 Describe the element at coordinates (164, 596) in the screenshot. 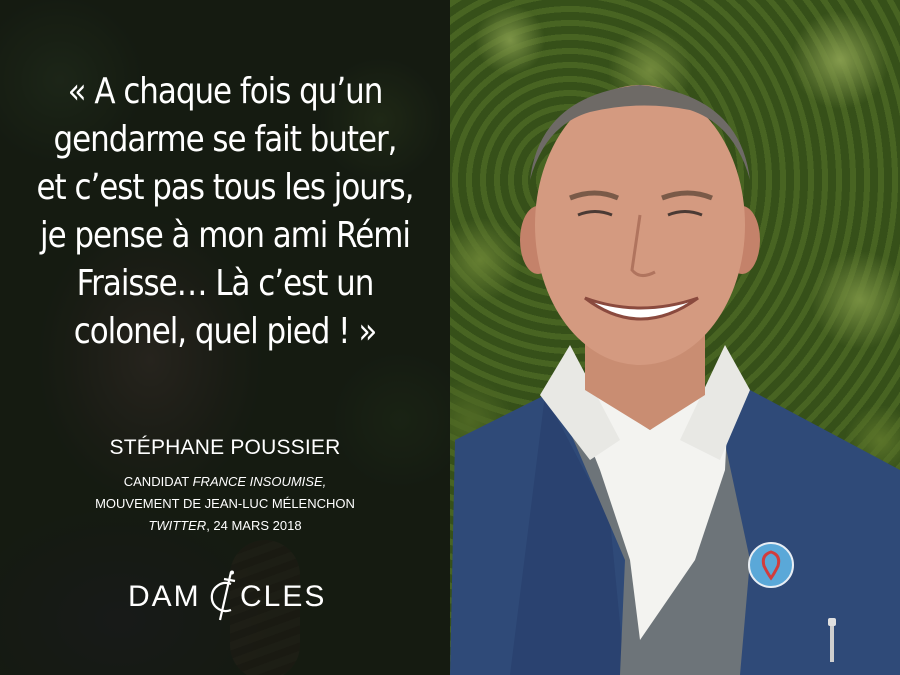

I see `logo-text-left: DAM` at that location.